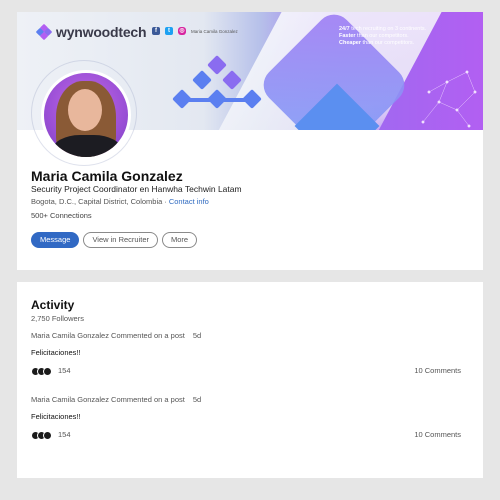  I want to click on activity-title: Activity, so click(53, 305).